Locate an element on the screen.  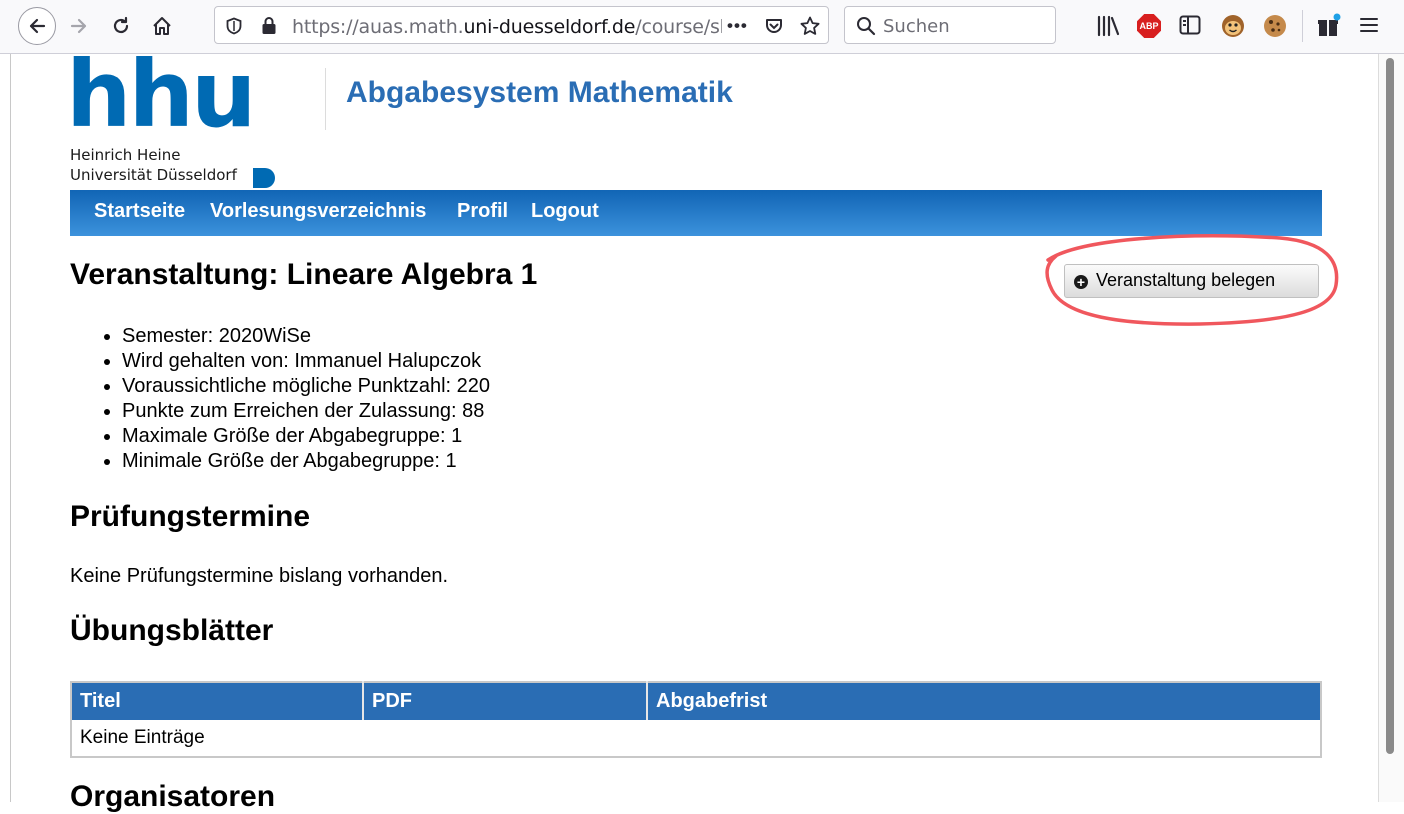
table-row: Keine Einträge is located at coordinates (696, 738).